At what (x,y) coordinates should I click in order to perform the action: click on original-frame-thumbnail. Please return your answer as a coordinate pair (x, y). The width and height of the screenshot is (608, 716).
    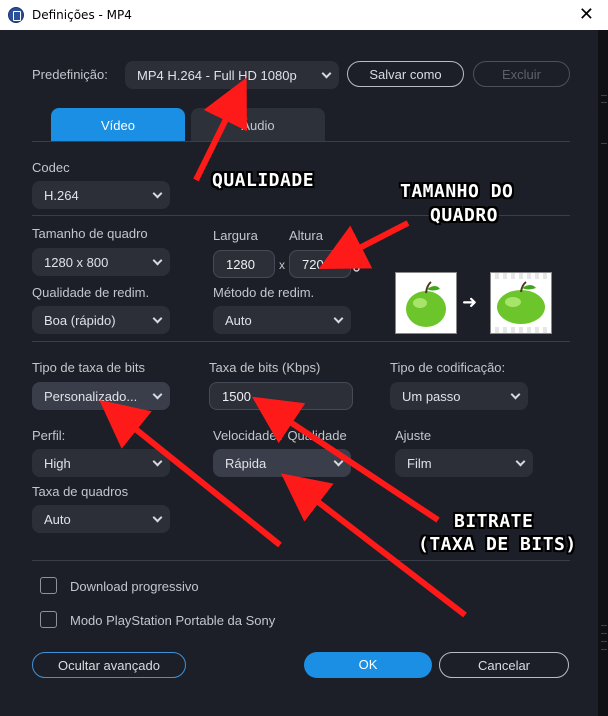
    Looking at the image, I should click on (426, 303).